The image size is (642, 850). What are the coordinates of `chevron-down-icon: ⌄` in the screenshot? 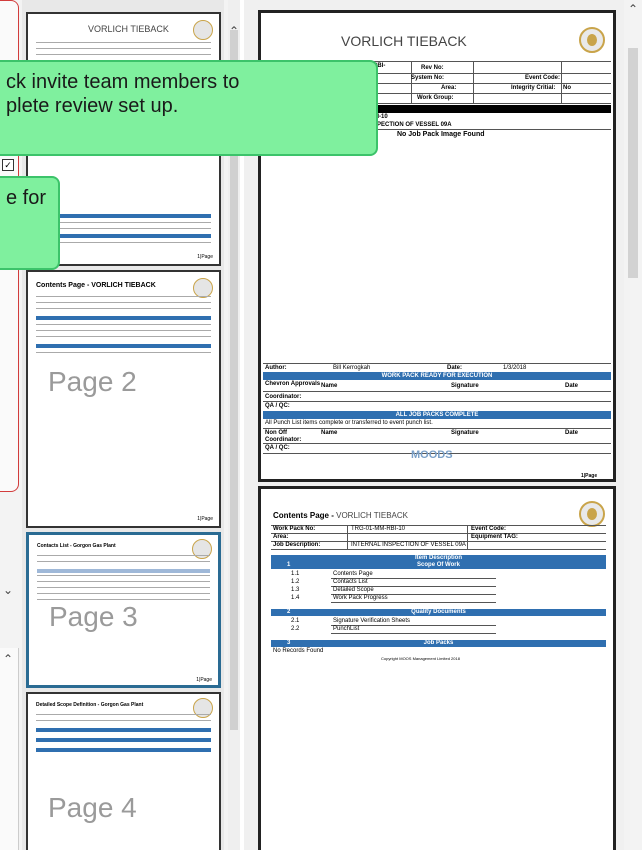 It's located at (8, 590).